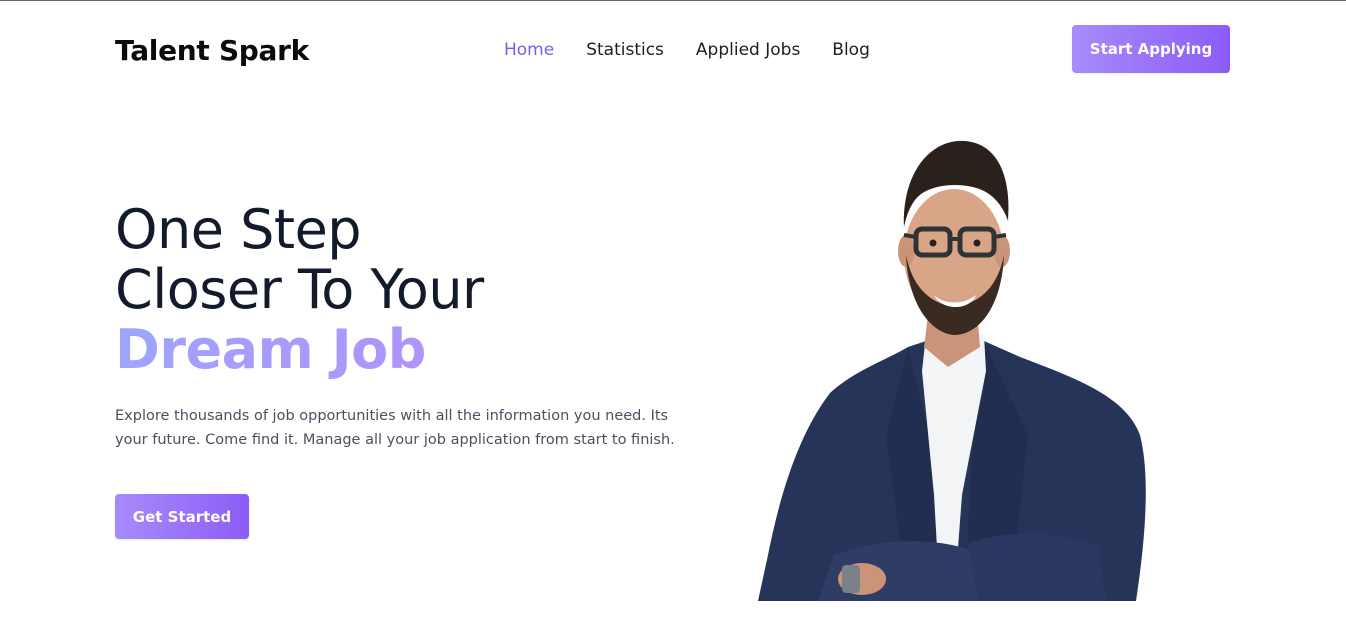  Describe the element at coordinates (529, 50) in the screenshot. I see `nav-item-home: Home` at that location.